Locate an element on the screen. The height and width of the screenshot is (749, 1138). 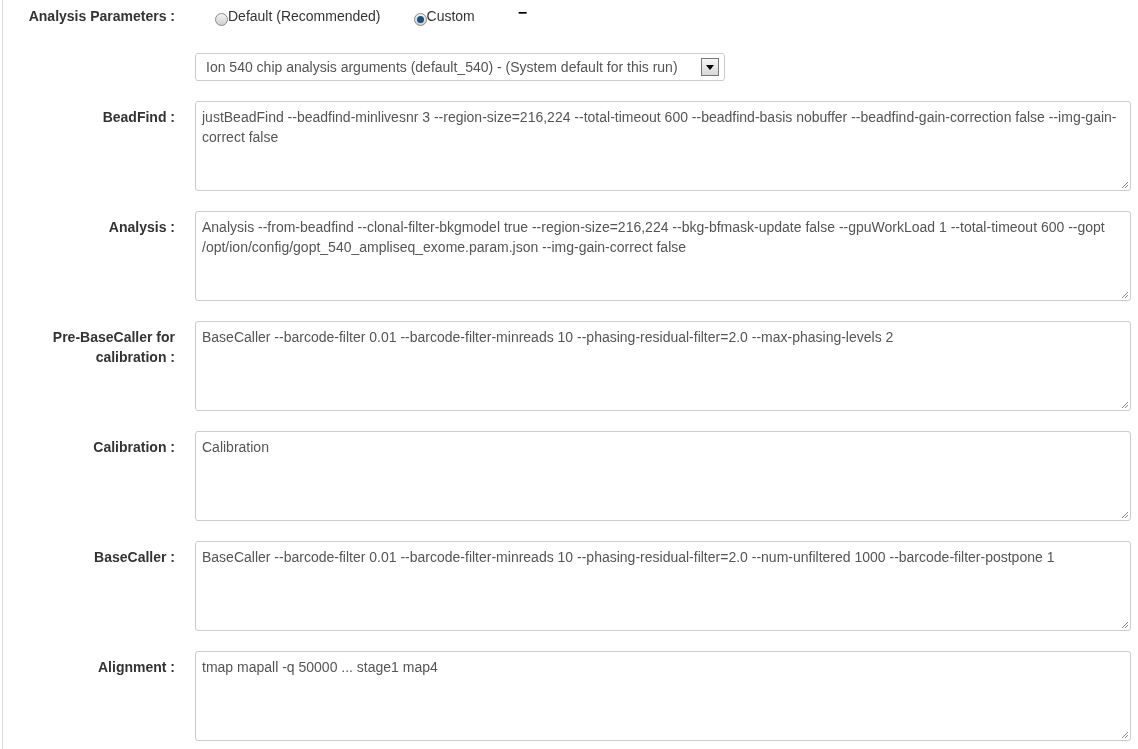
preset-select: Ion 540 chip analysis arguments (default_540) - (System default for this run) is located at coordinates (460, 67).